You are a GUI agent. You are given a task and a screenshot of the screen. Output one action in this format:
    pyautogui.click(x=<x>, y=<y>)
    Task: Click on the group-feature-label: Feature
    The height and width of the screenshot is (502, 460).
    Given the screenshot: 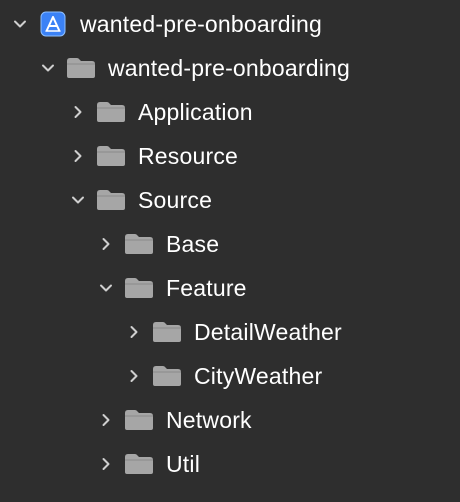 What is the action you would take?
    pyautogui.click(x=206, y=287)
    